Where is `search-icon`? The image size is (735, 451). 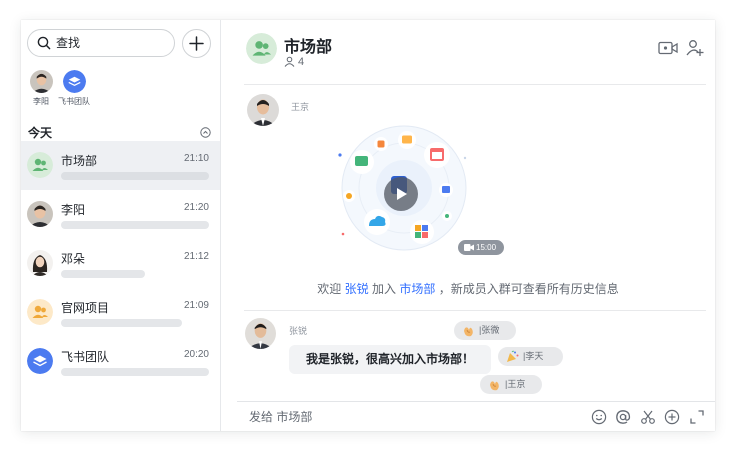 search-icon is located at coordinates (44, 43).